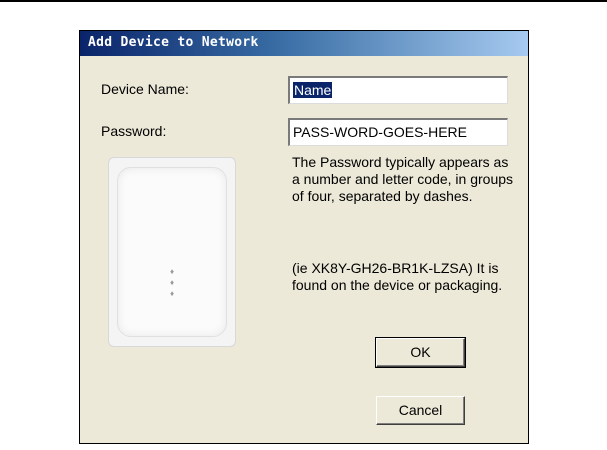 Image resolution: width=607 pixels, height=450 pixels. I want to click on device-name-value: Name, so click(313, 90).